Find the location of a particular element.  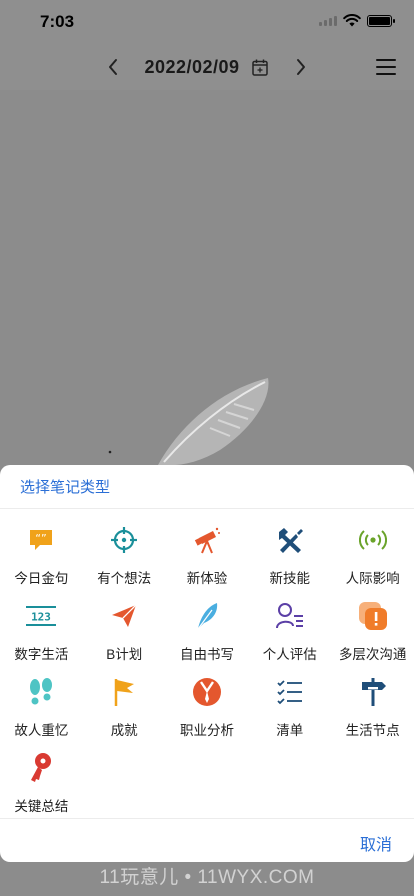

broadcast-icon is located at coordinates (372, 540).